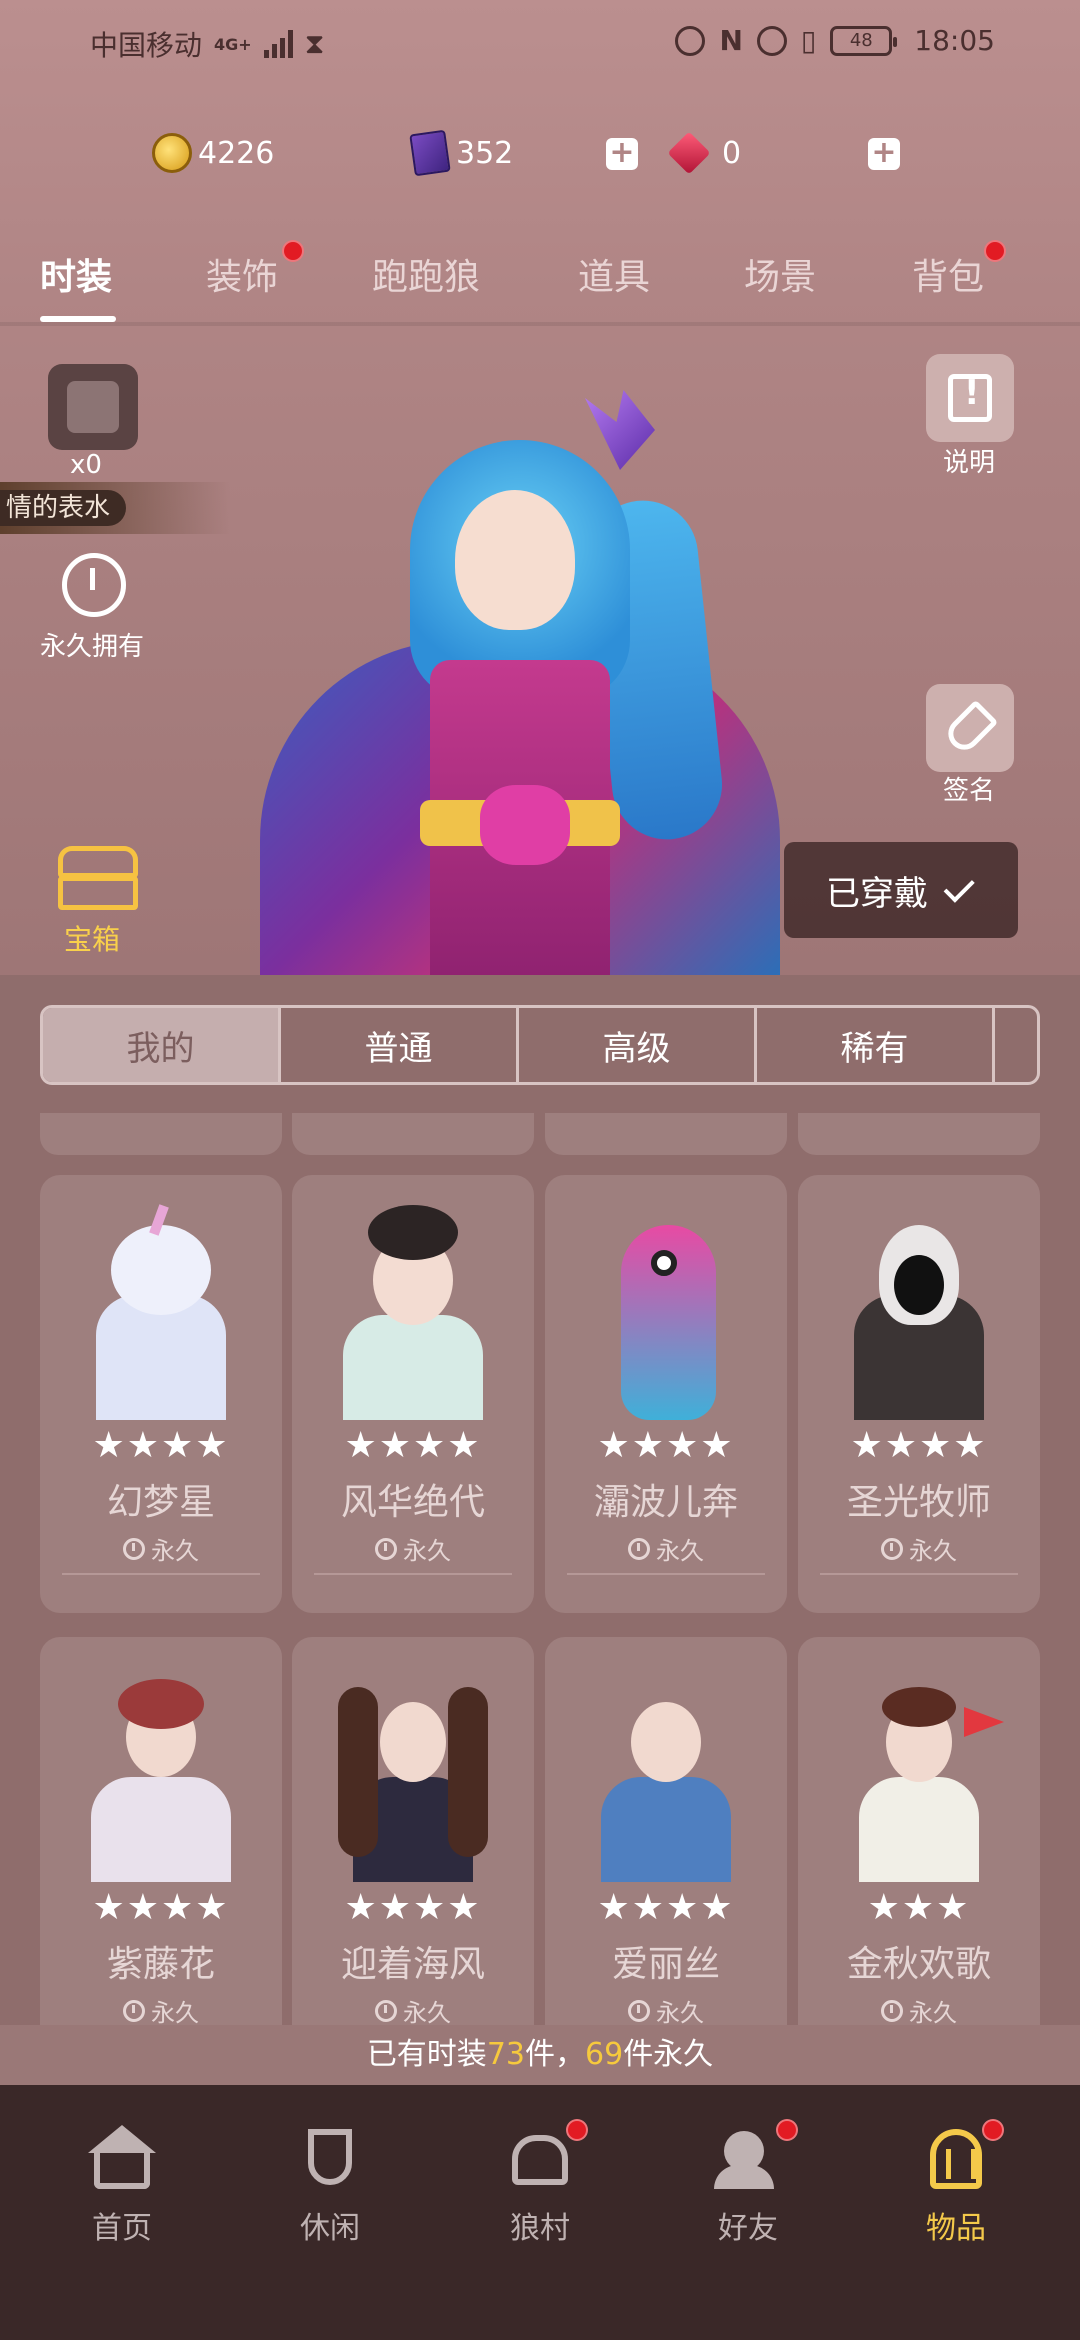  I want to click on outfit-card: ★★★★ 迎着海风 永久, so click(413, 1856).